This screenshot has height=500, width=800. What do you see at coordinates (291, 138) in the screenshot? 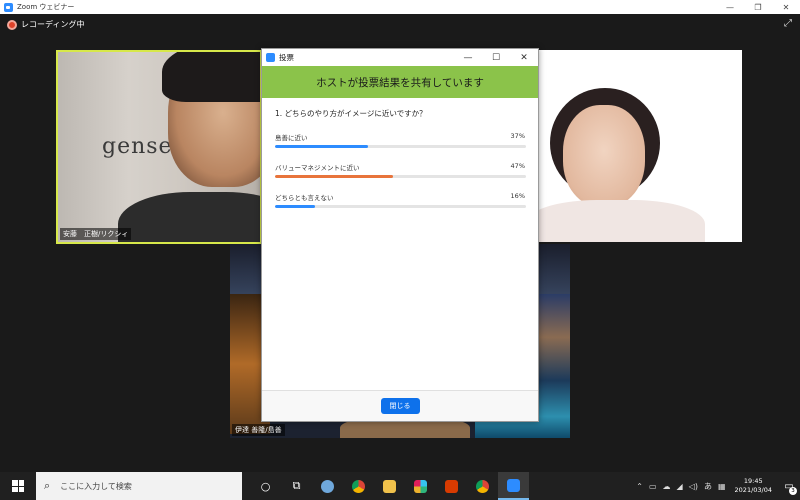
I see `poll-option-label: 島善に近い` at bounding box center [291, 138].